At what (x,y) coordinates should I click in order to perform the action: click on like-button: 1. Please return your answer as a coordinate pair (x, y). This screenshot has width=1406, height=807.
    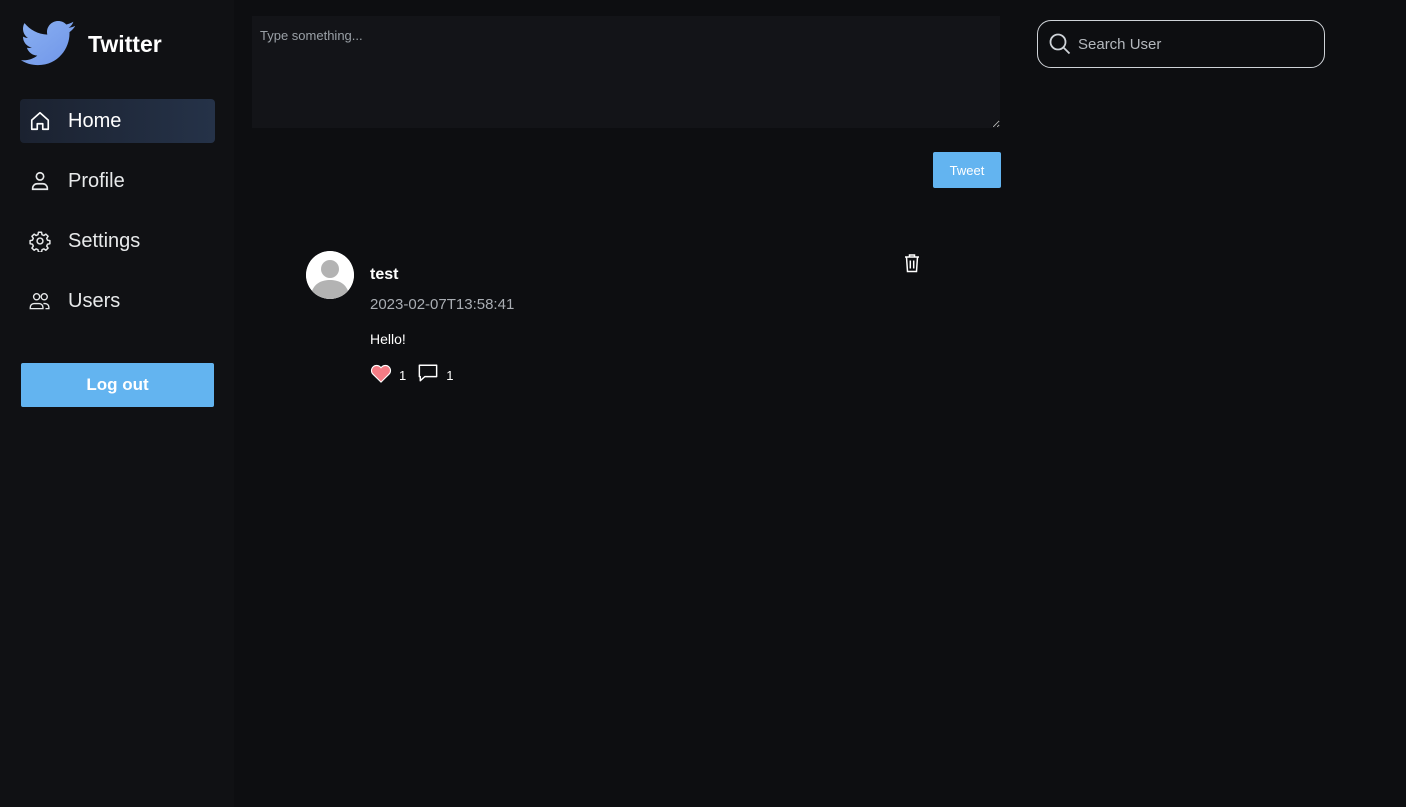
    Looking at the image, I should click on (388, 375).